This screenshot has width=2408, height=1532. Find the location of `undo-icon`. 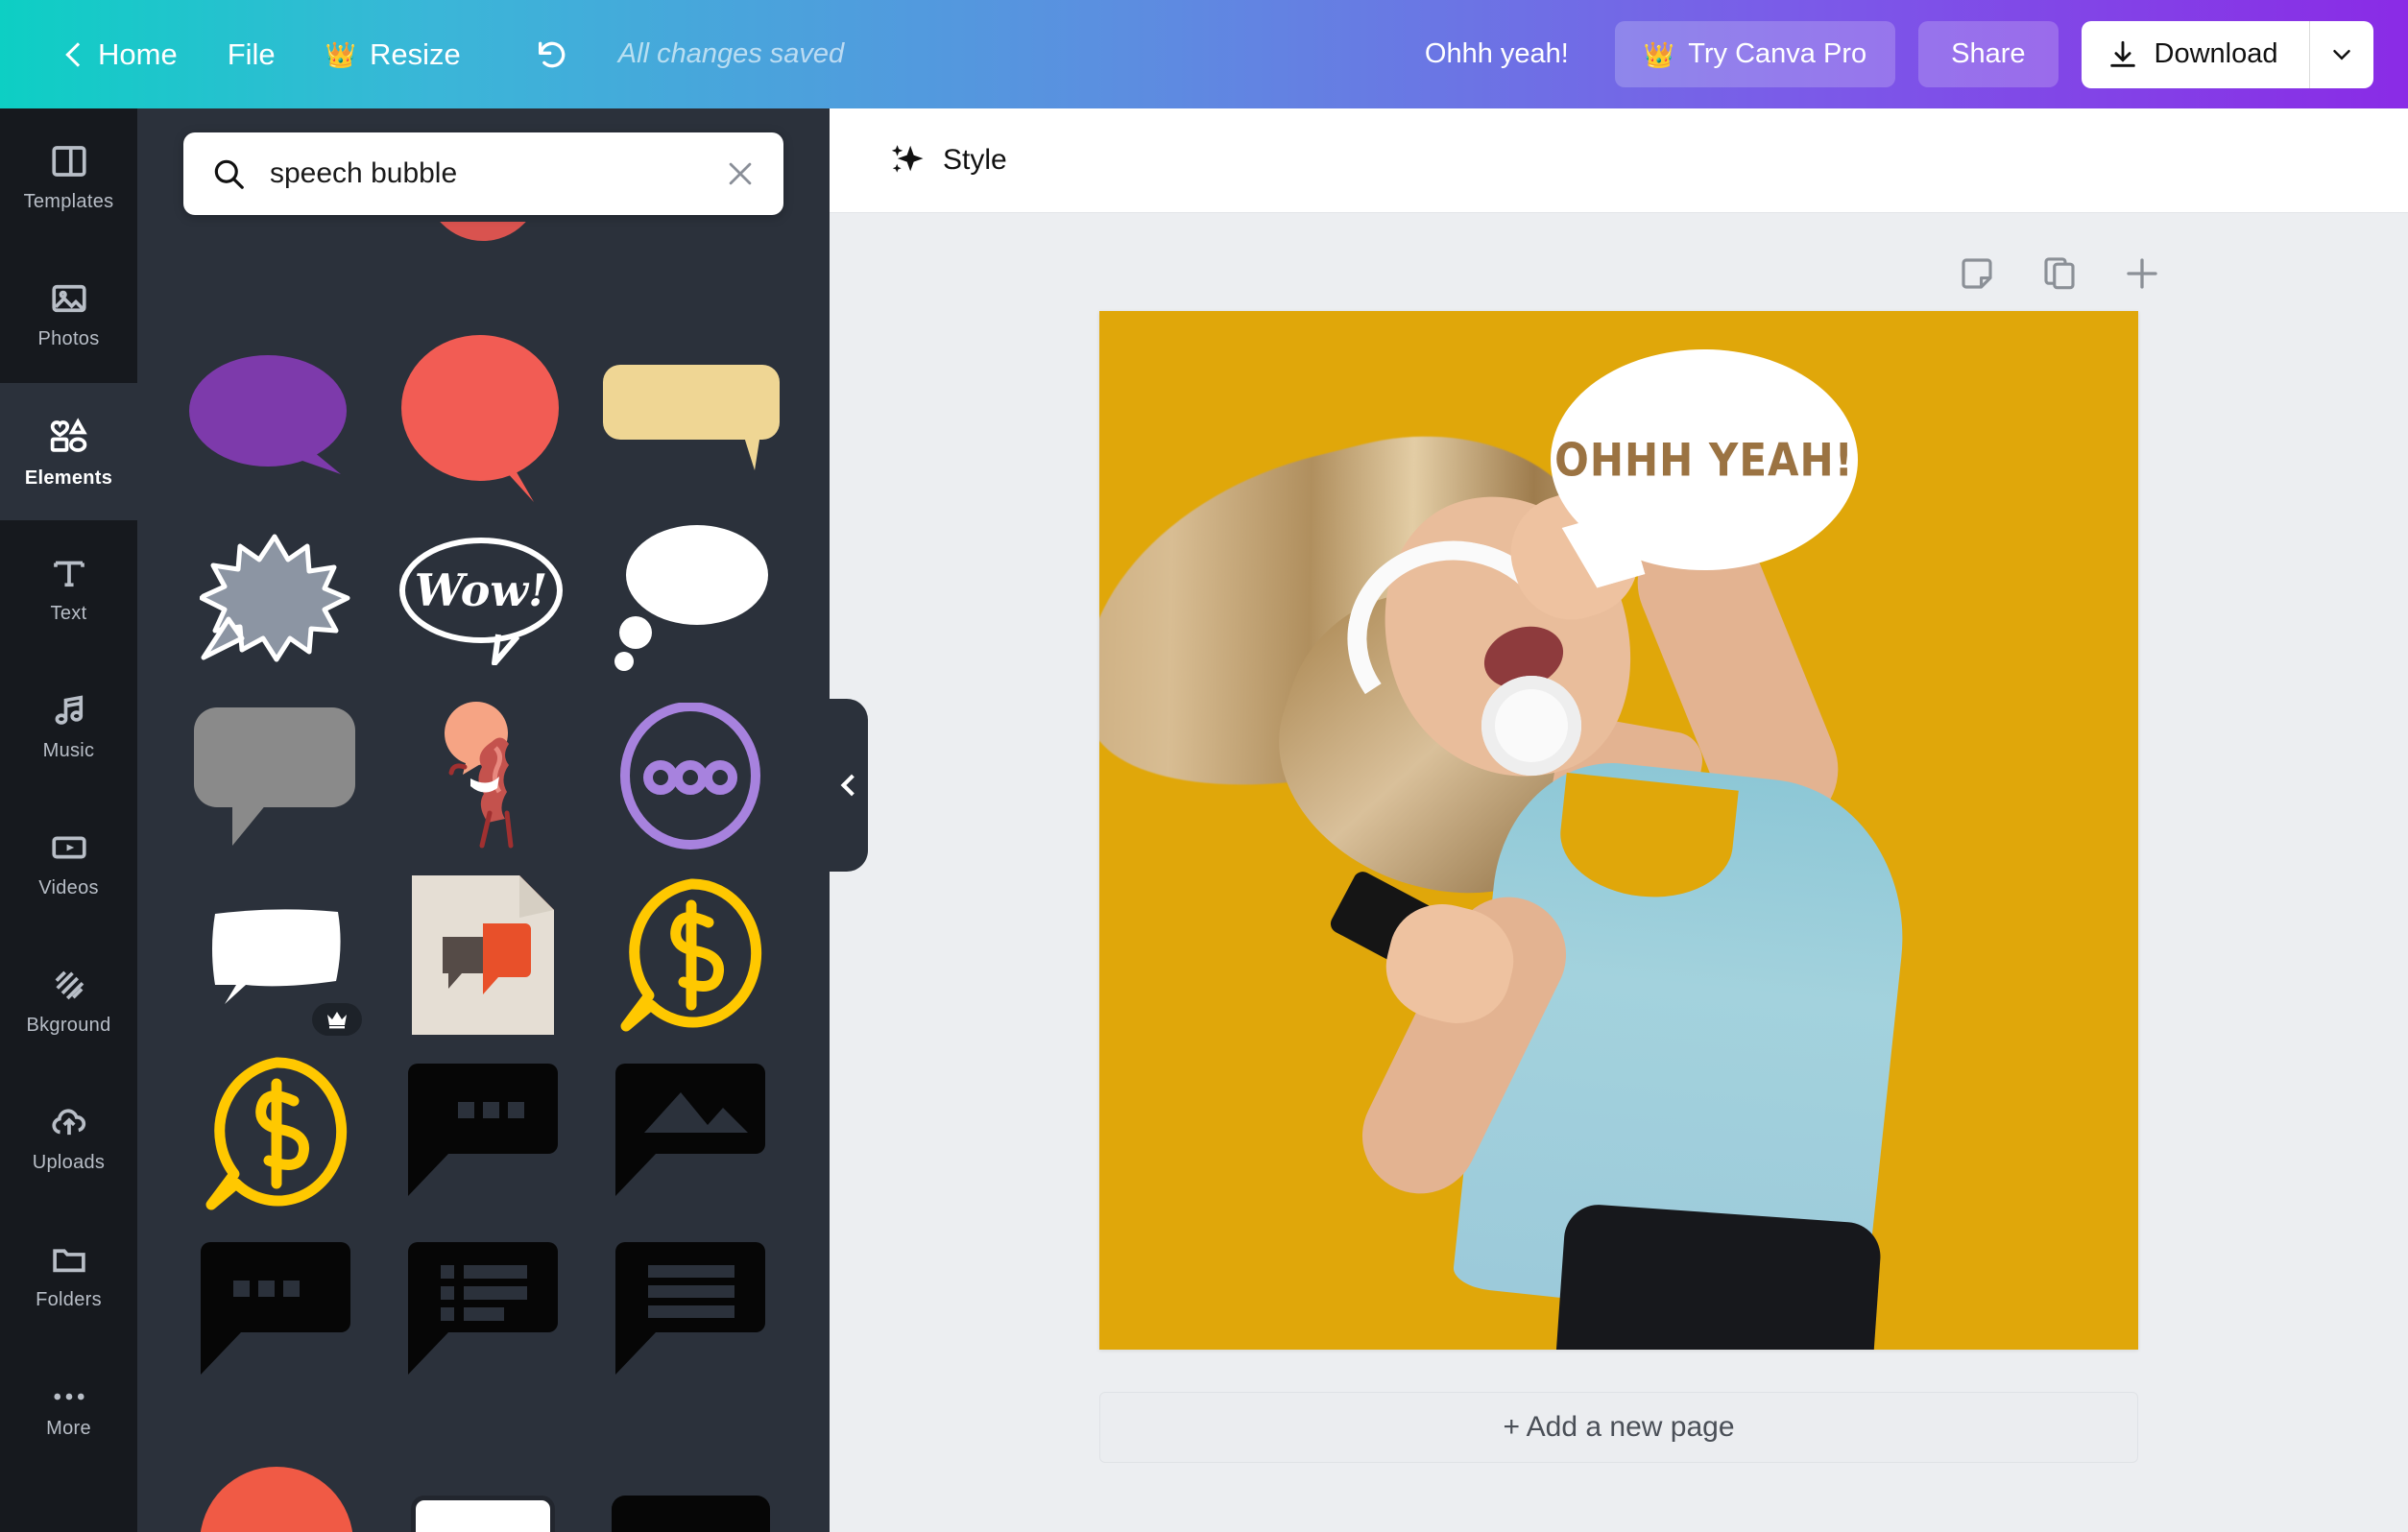

undo-icon is located at coordinates (552, 54).